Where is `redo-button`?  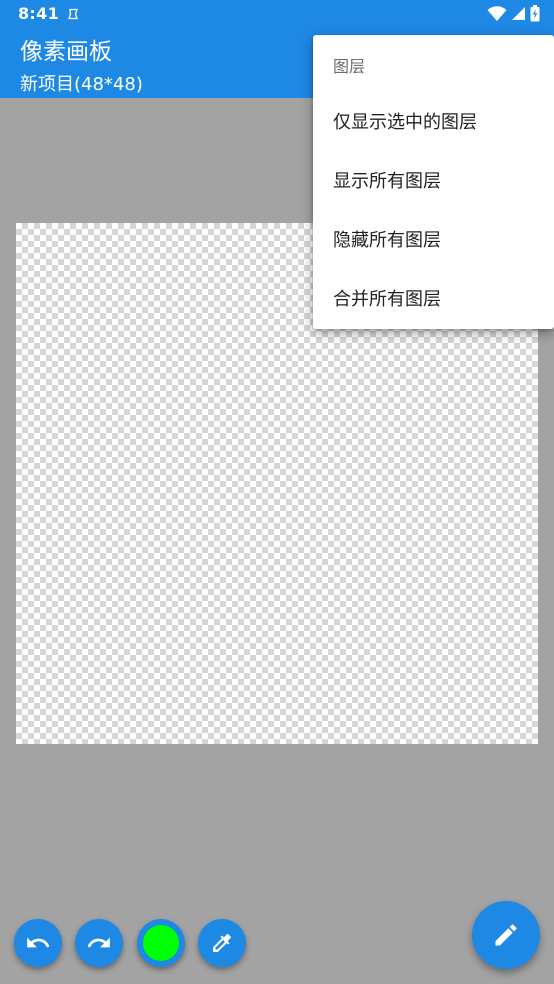 redo-button is located at coordinates (99, 943).